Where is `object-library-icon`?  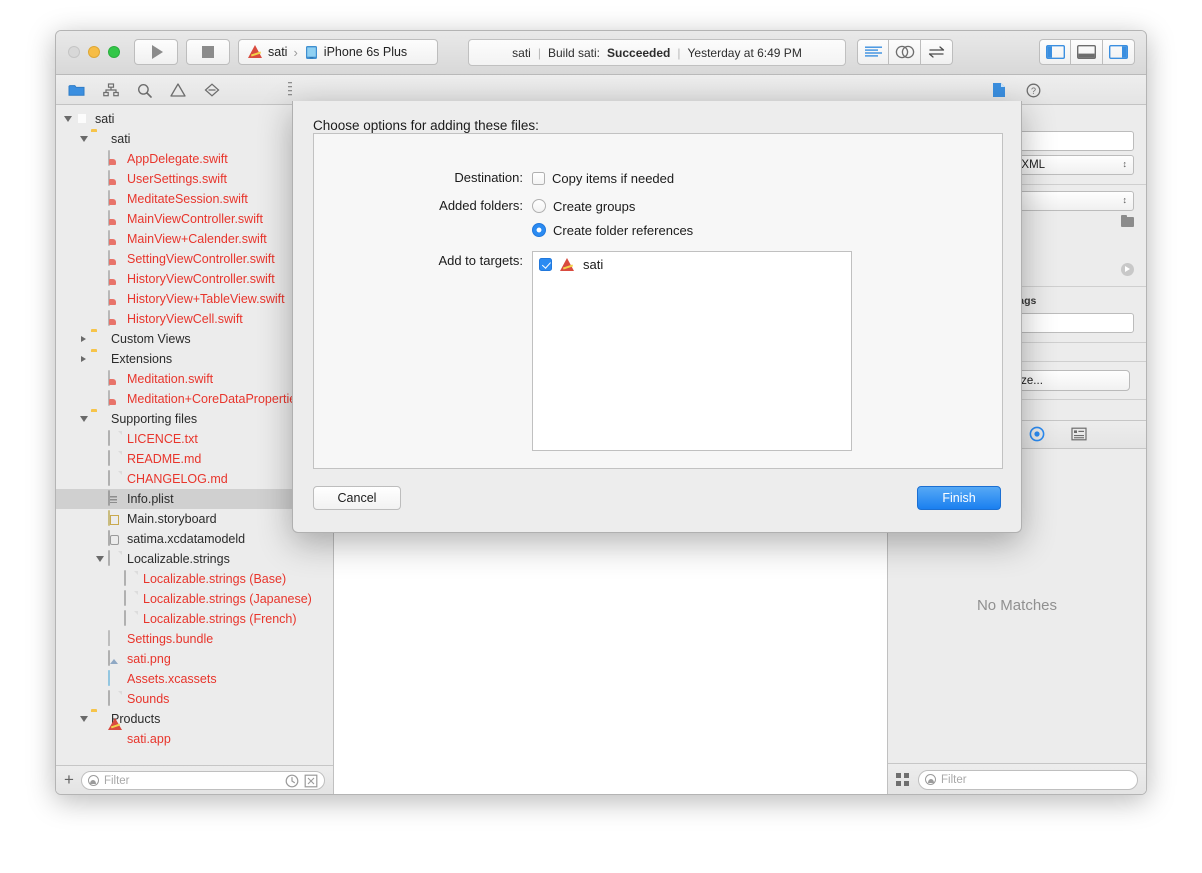 object-library-icon is located at coordinates (1037, 434).